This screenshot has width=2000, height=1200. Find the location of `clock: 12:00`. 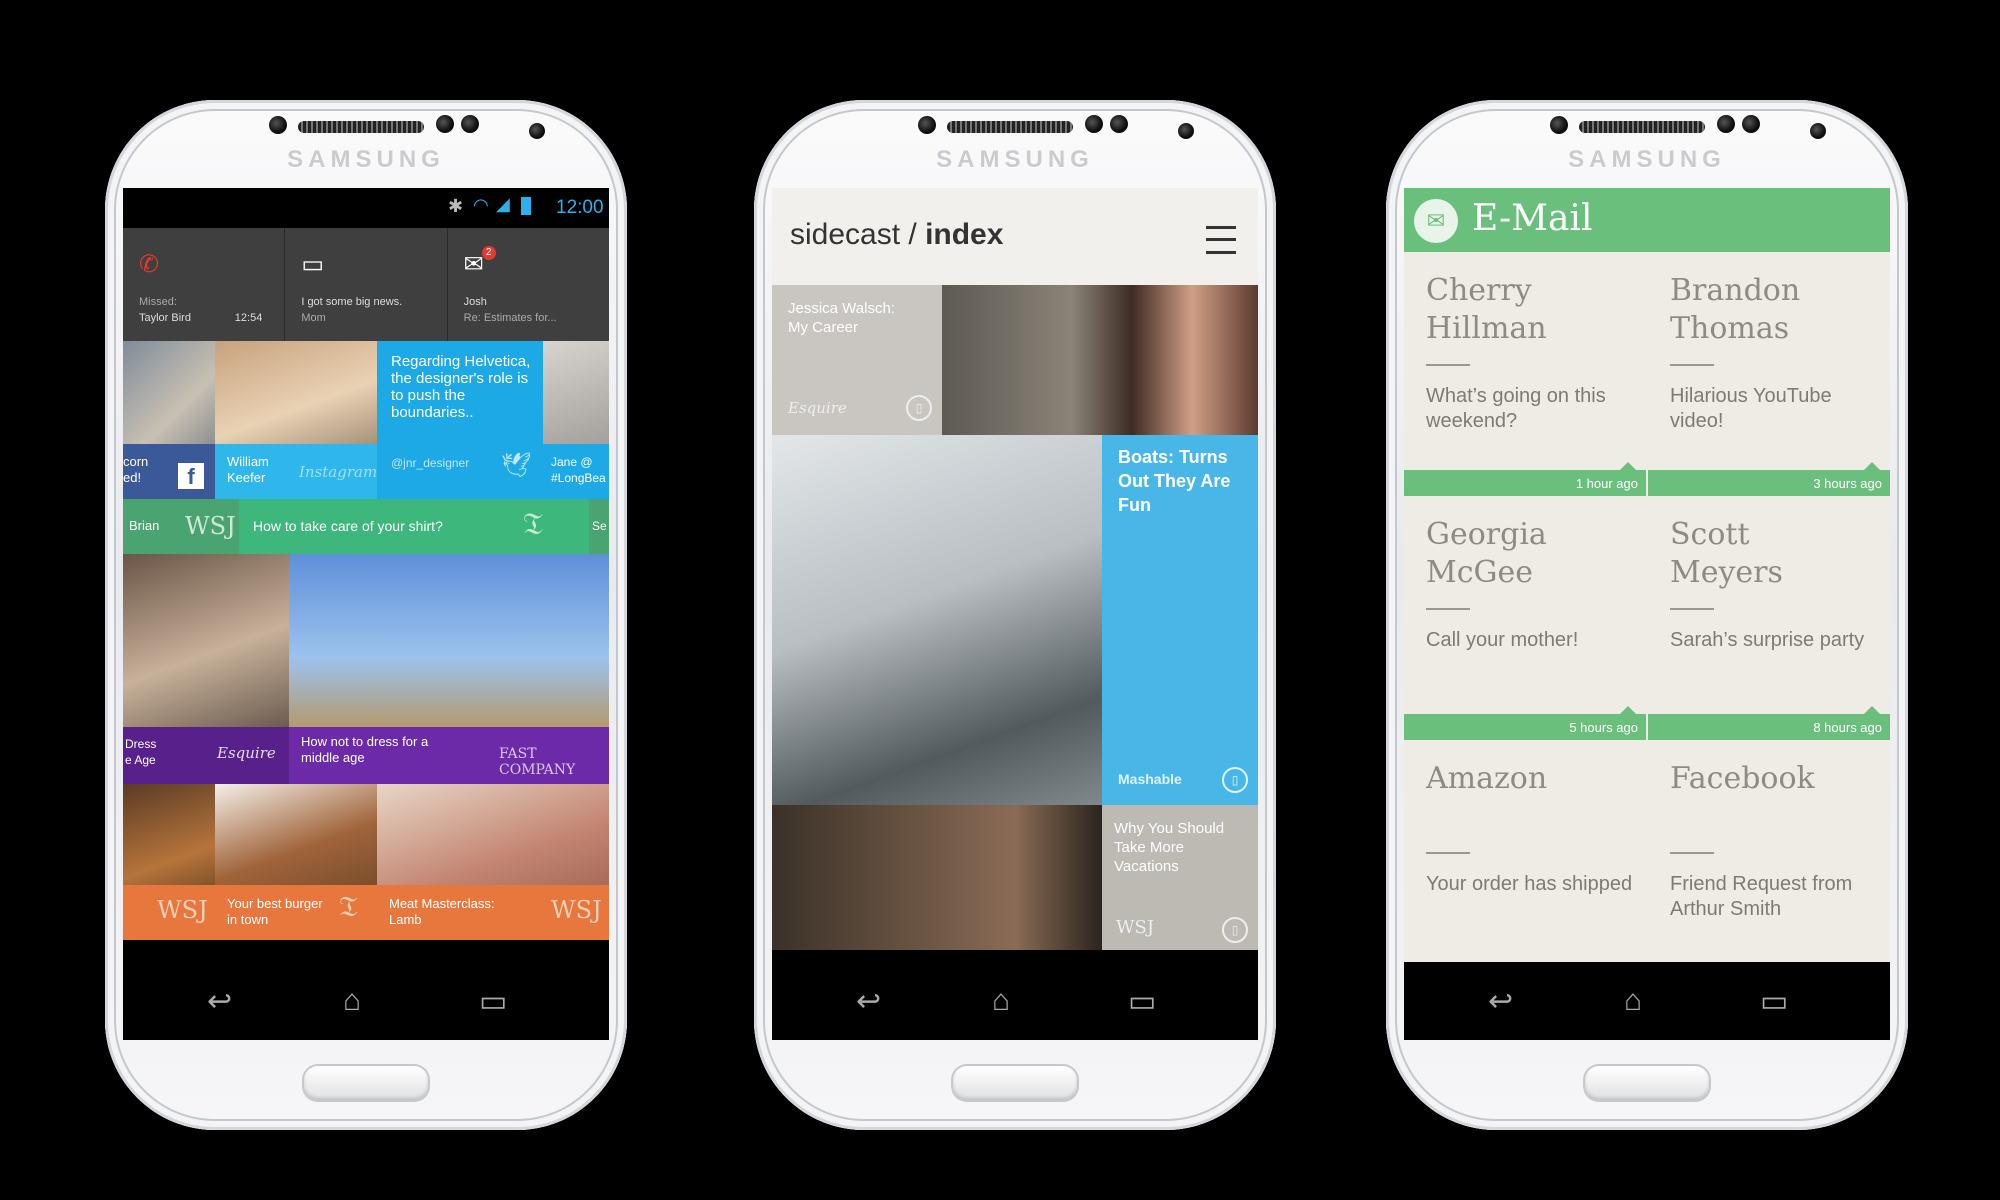

clock: 12:00 is located at coordinates (580, 207).